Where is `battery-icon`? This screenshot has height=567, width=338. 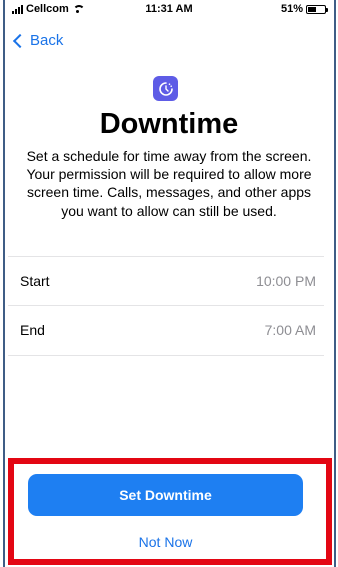
battery-icon is located at coordinates (317, 9).